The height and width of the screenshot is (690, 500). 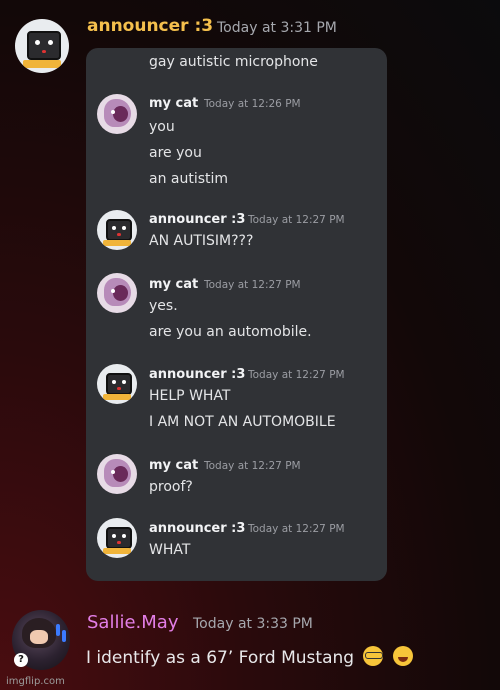 What do you see at coordinates (163, 306) in the screenshot?
I see `message-line: yes.` at bounding box center [163, 306].